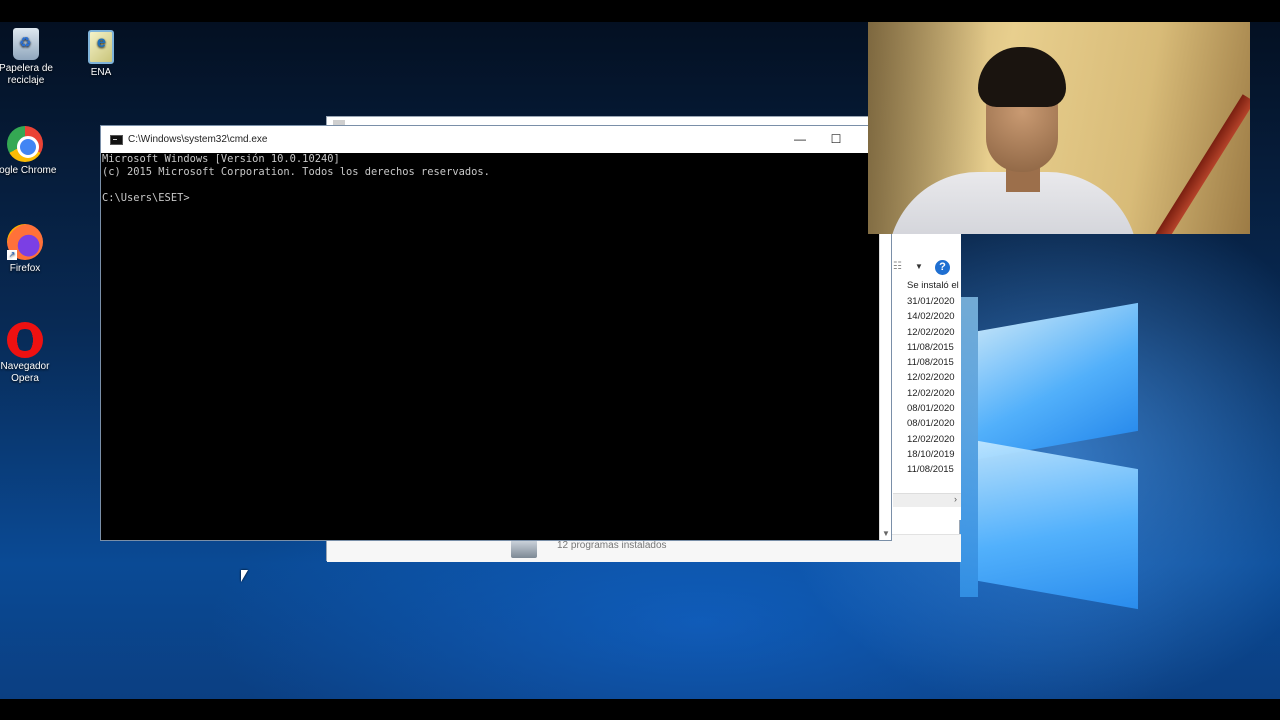 The image size is (1280, 720). I want to click on view-options-icon: ☷, so click(897, 266).